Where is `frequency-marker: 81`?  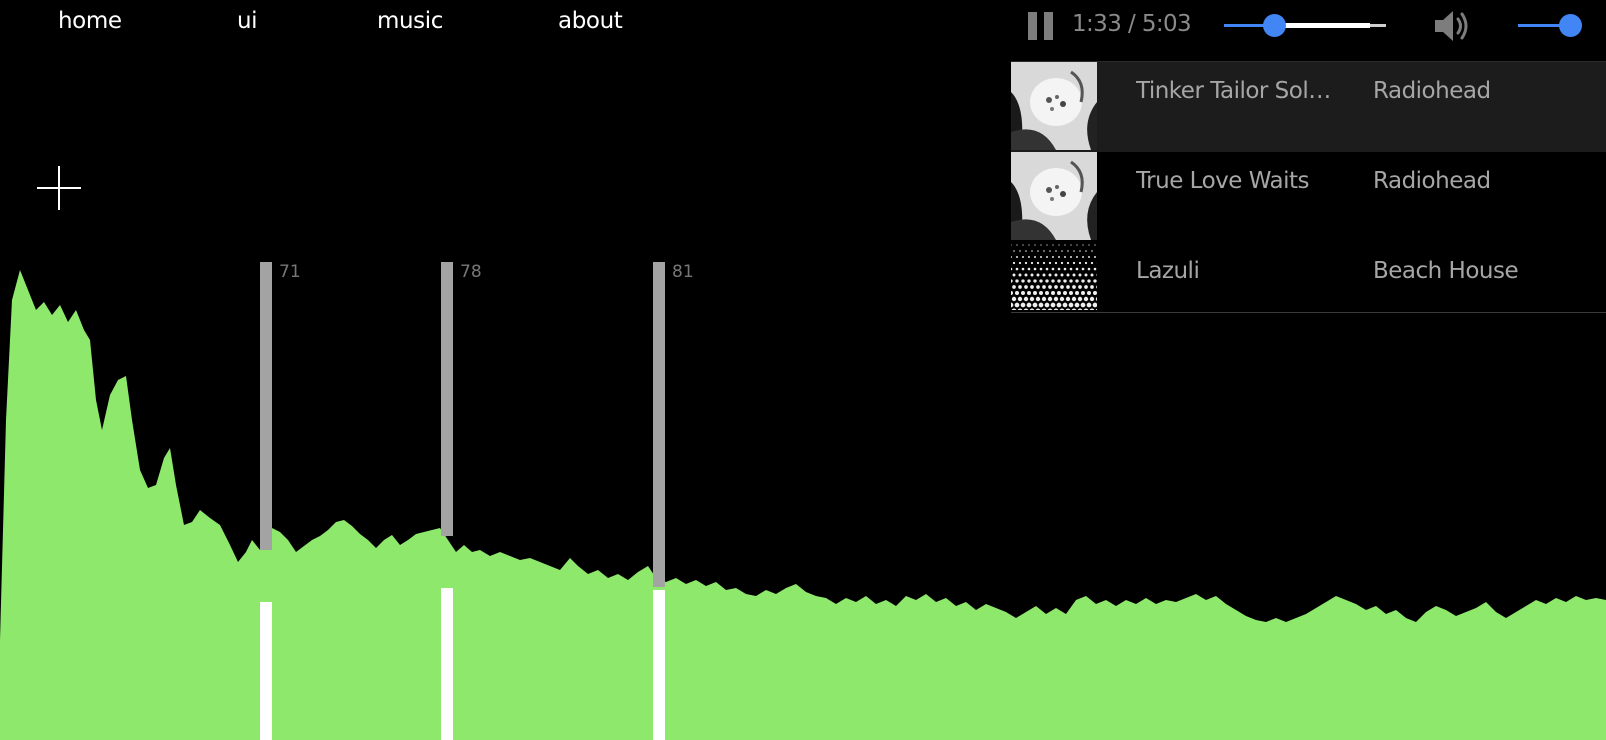
frequency-marker: 81 is located at coordinates (673, 501).